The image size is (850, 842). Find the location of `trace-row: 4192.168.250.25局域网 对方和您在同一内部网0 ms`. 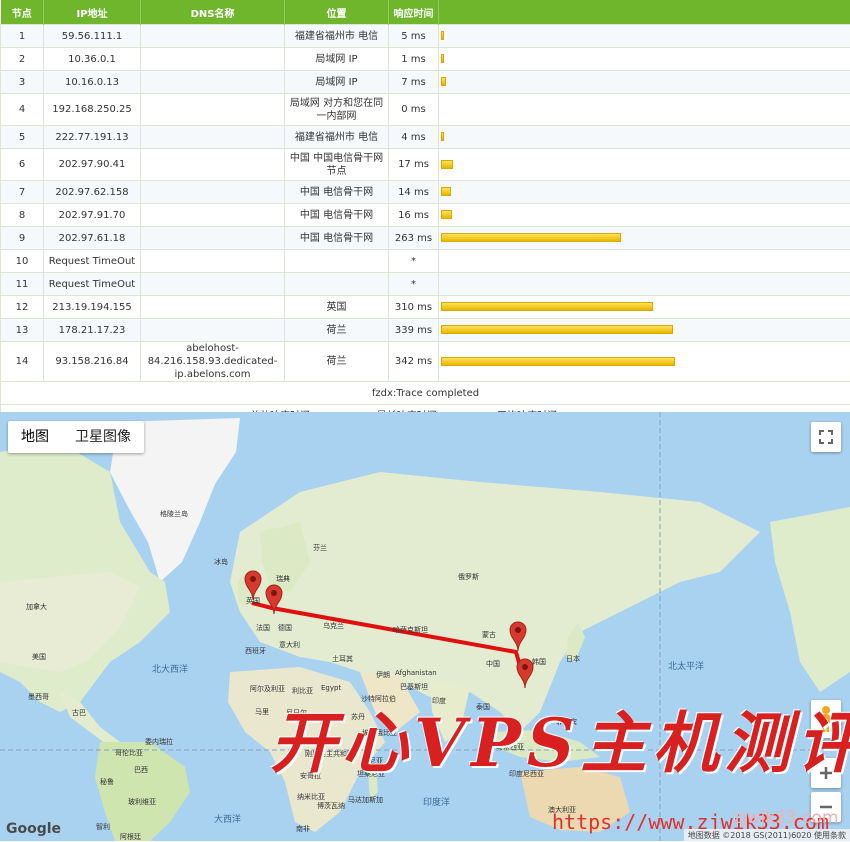

trace-row: 4192.168.250.25局域网 对方和您在同一内部网0 ms is located at coordinates (425, 110).